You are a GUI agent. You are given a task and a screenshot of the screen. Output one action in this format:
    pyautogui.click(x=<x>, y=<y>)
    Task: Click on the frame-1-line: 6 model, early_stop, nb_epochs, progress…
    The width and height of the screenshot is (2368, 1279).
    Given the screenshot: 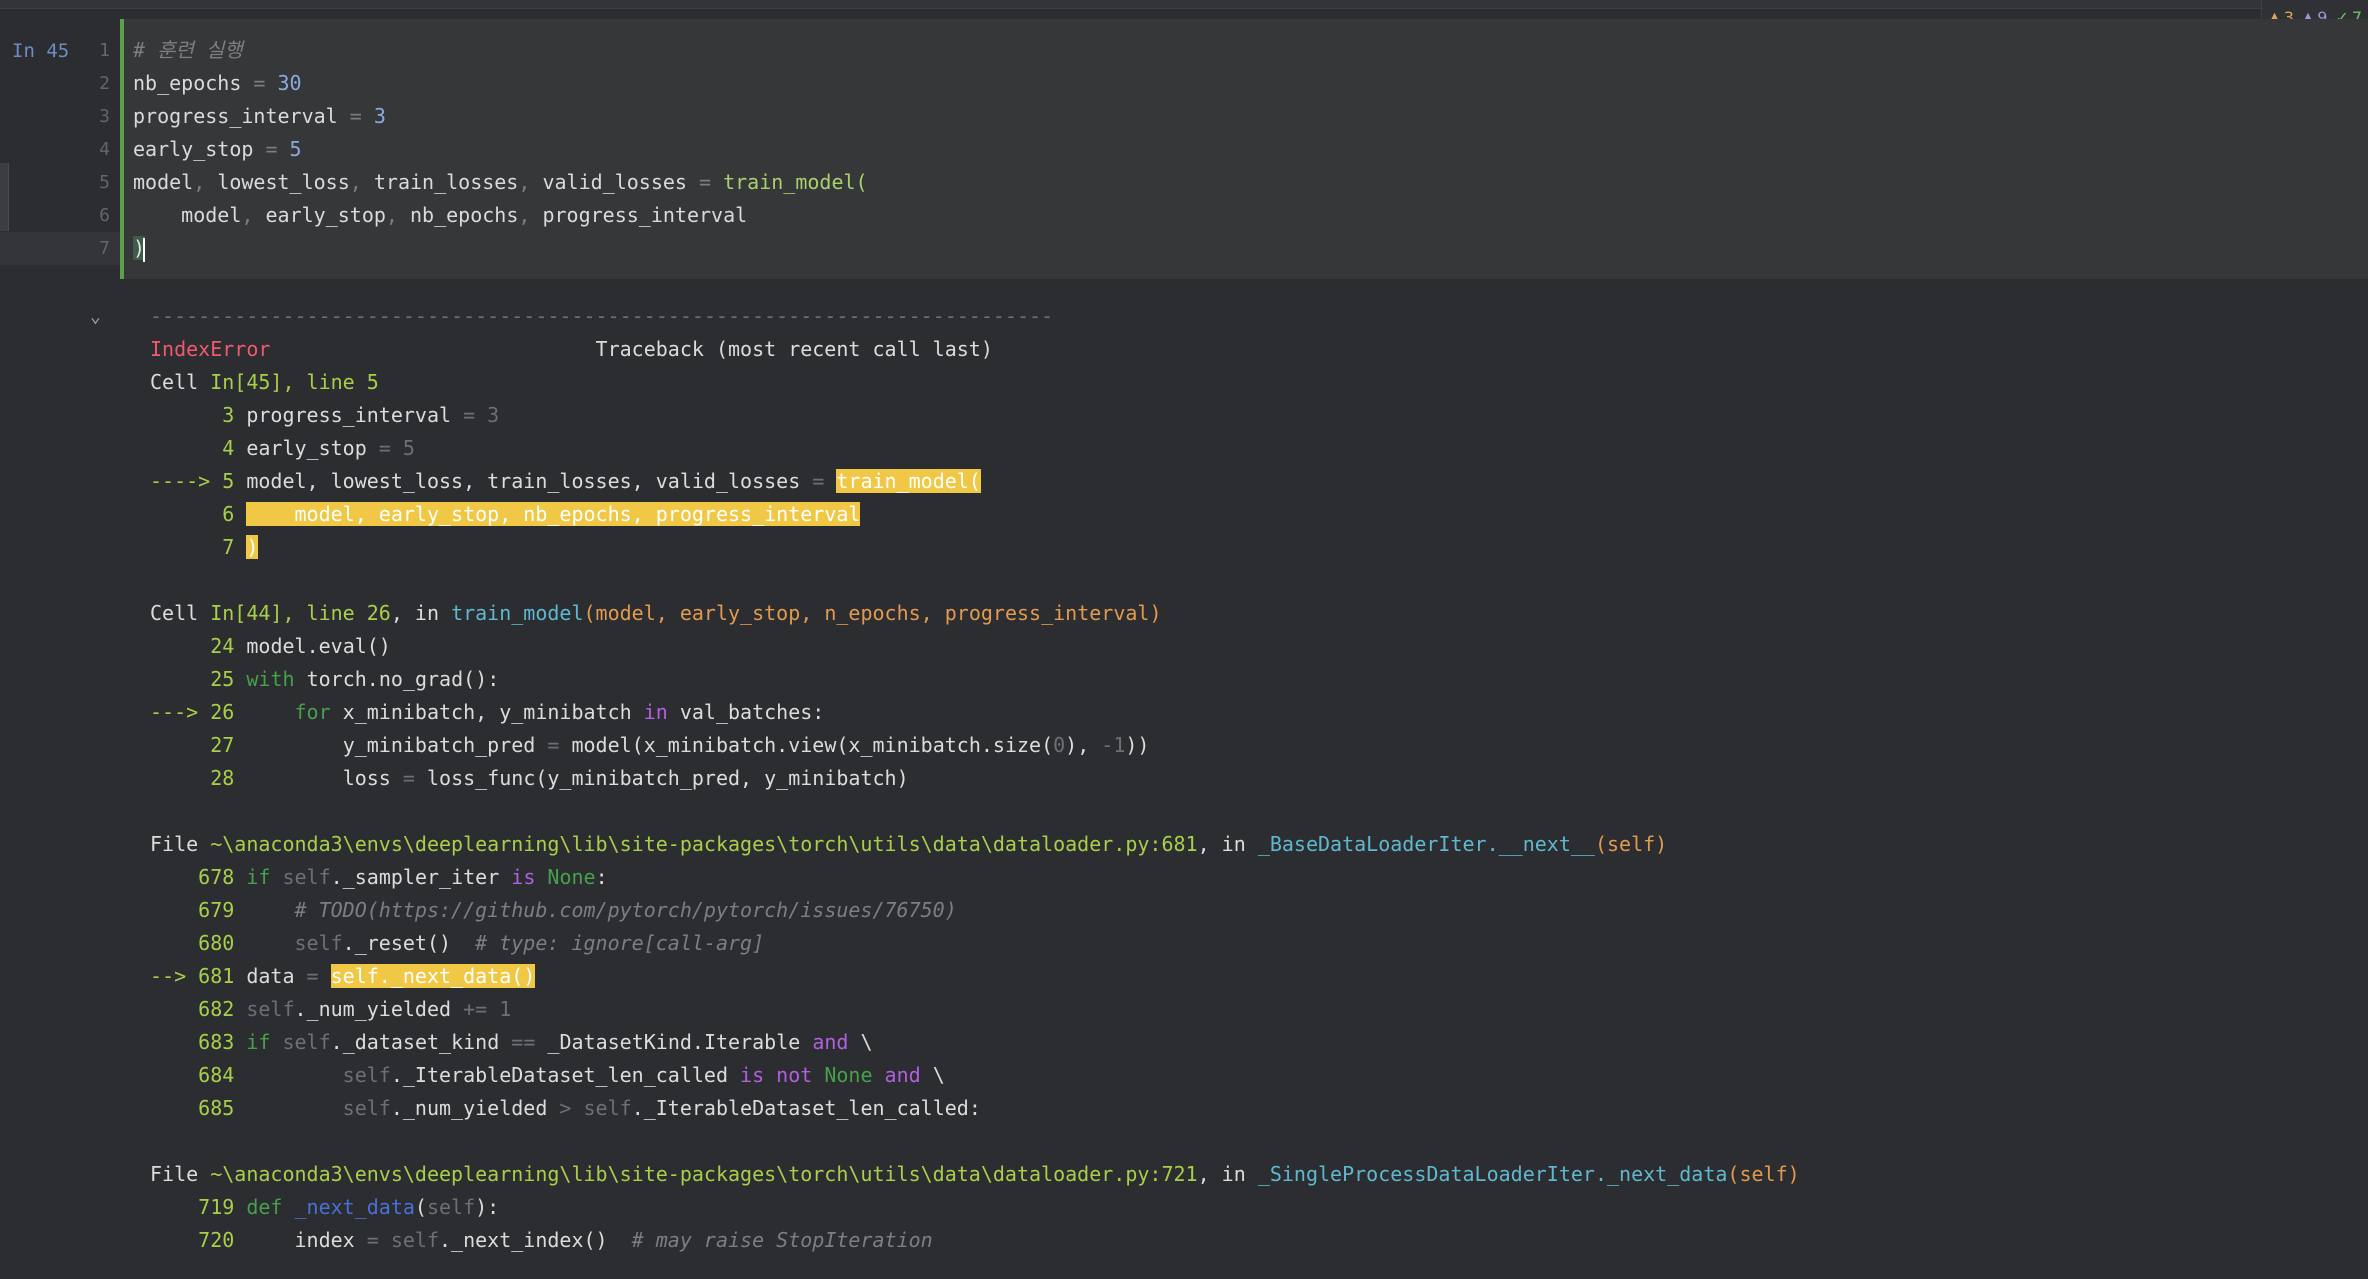 What is the action you would take?
    pyautogui.click(x=505, y=514)
    